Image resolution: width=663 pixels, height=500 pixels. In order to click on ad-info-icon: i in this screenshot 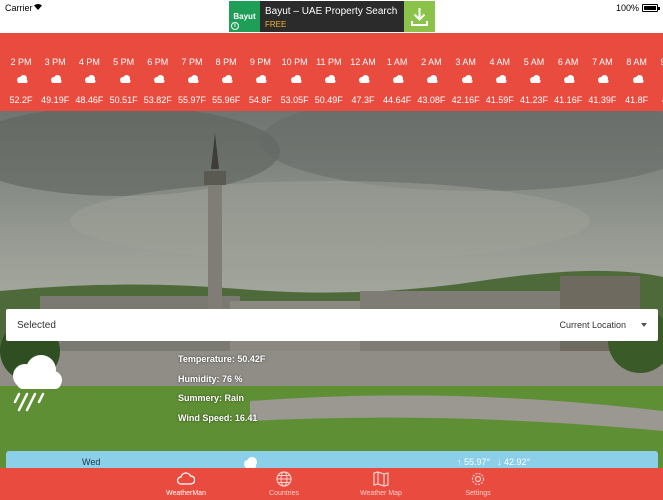, I will do `click(235, 26)`.